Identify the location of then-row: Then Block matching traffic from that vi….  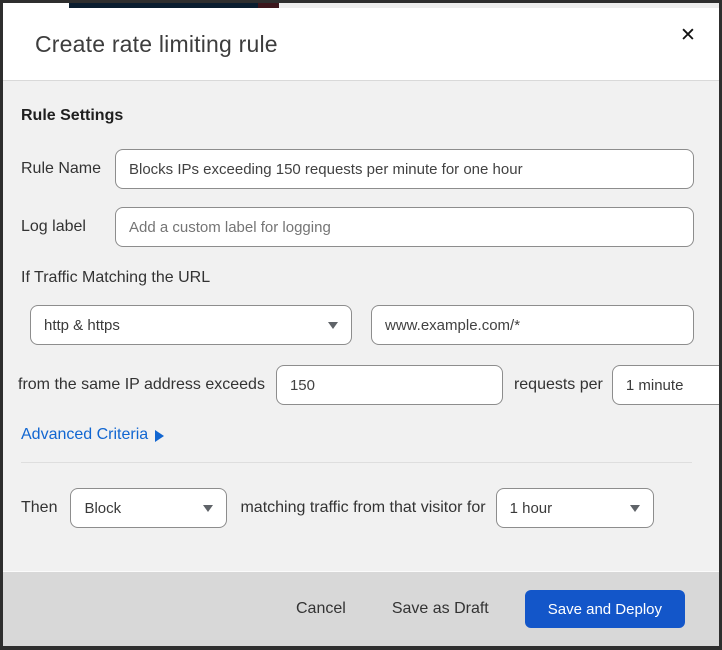
(356, 508).